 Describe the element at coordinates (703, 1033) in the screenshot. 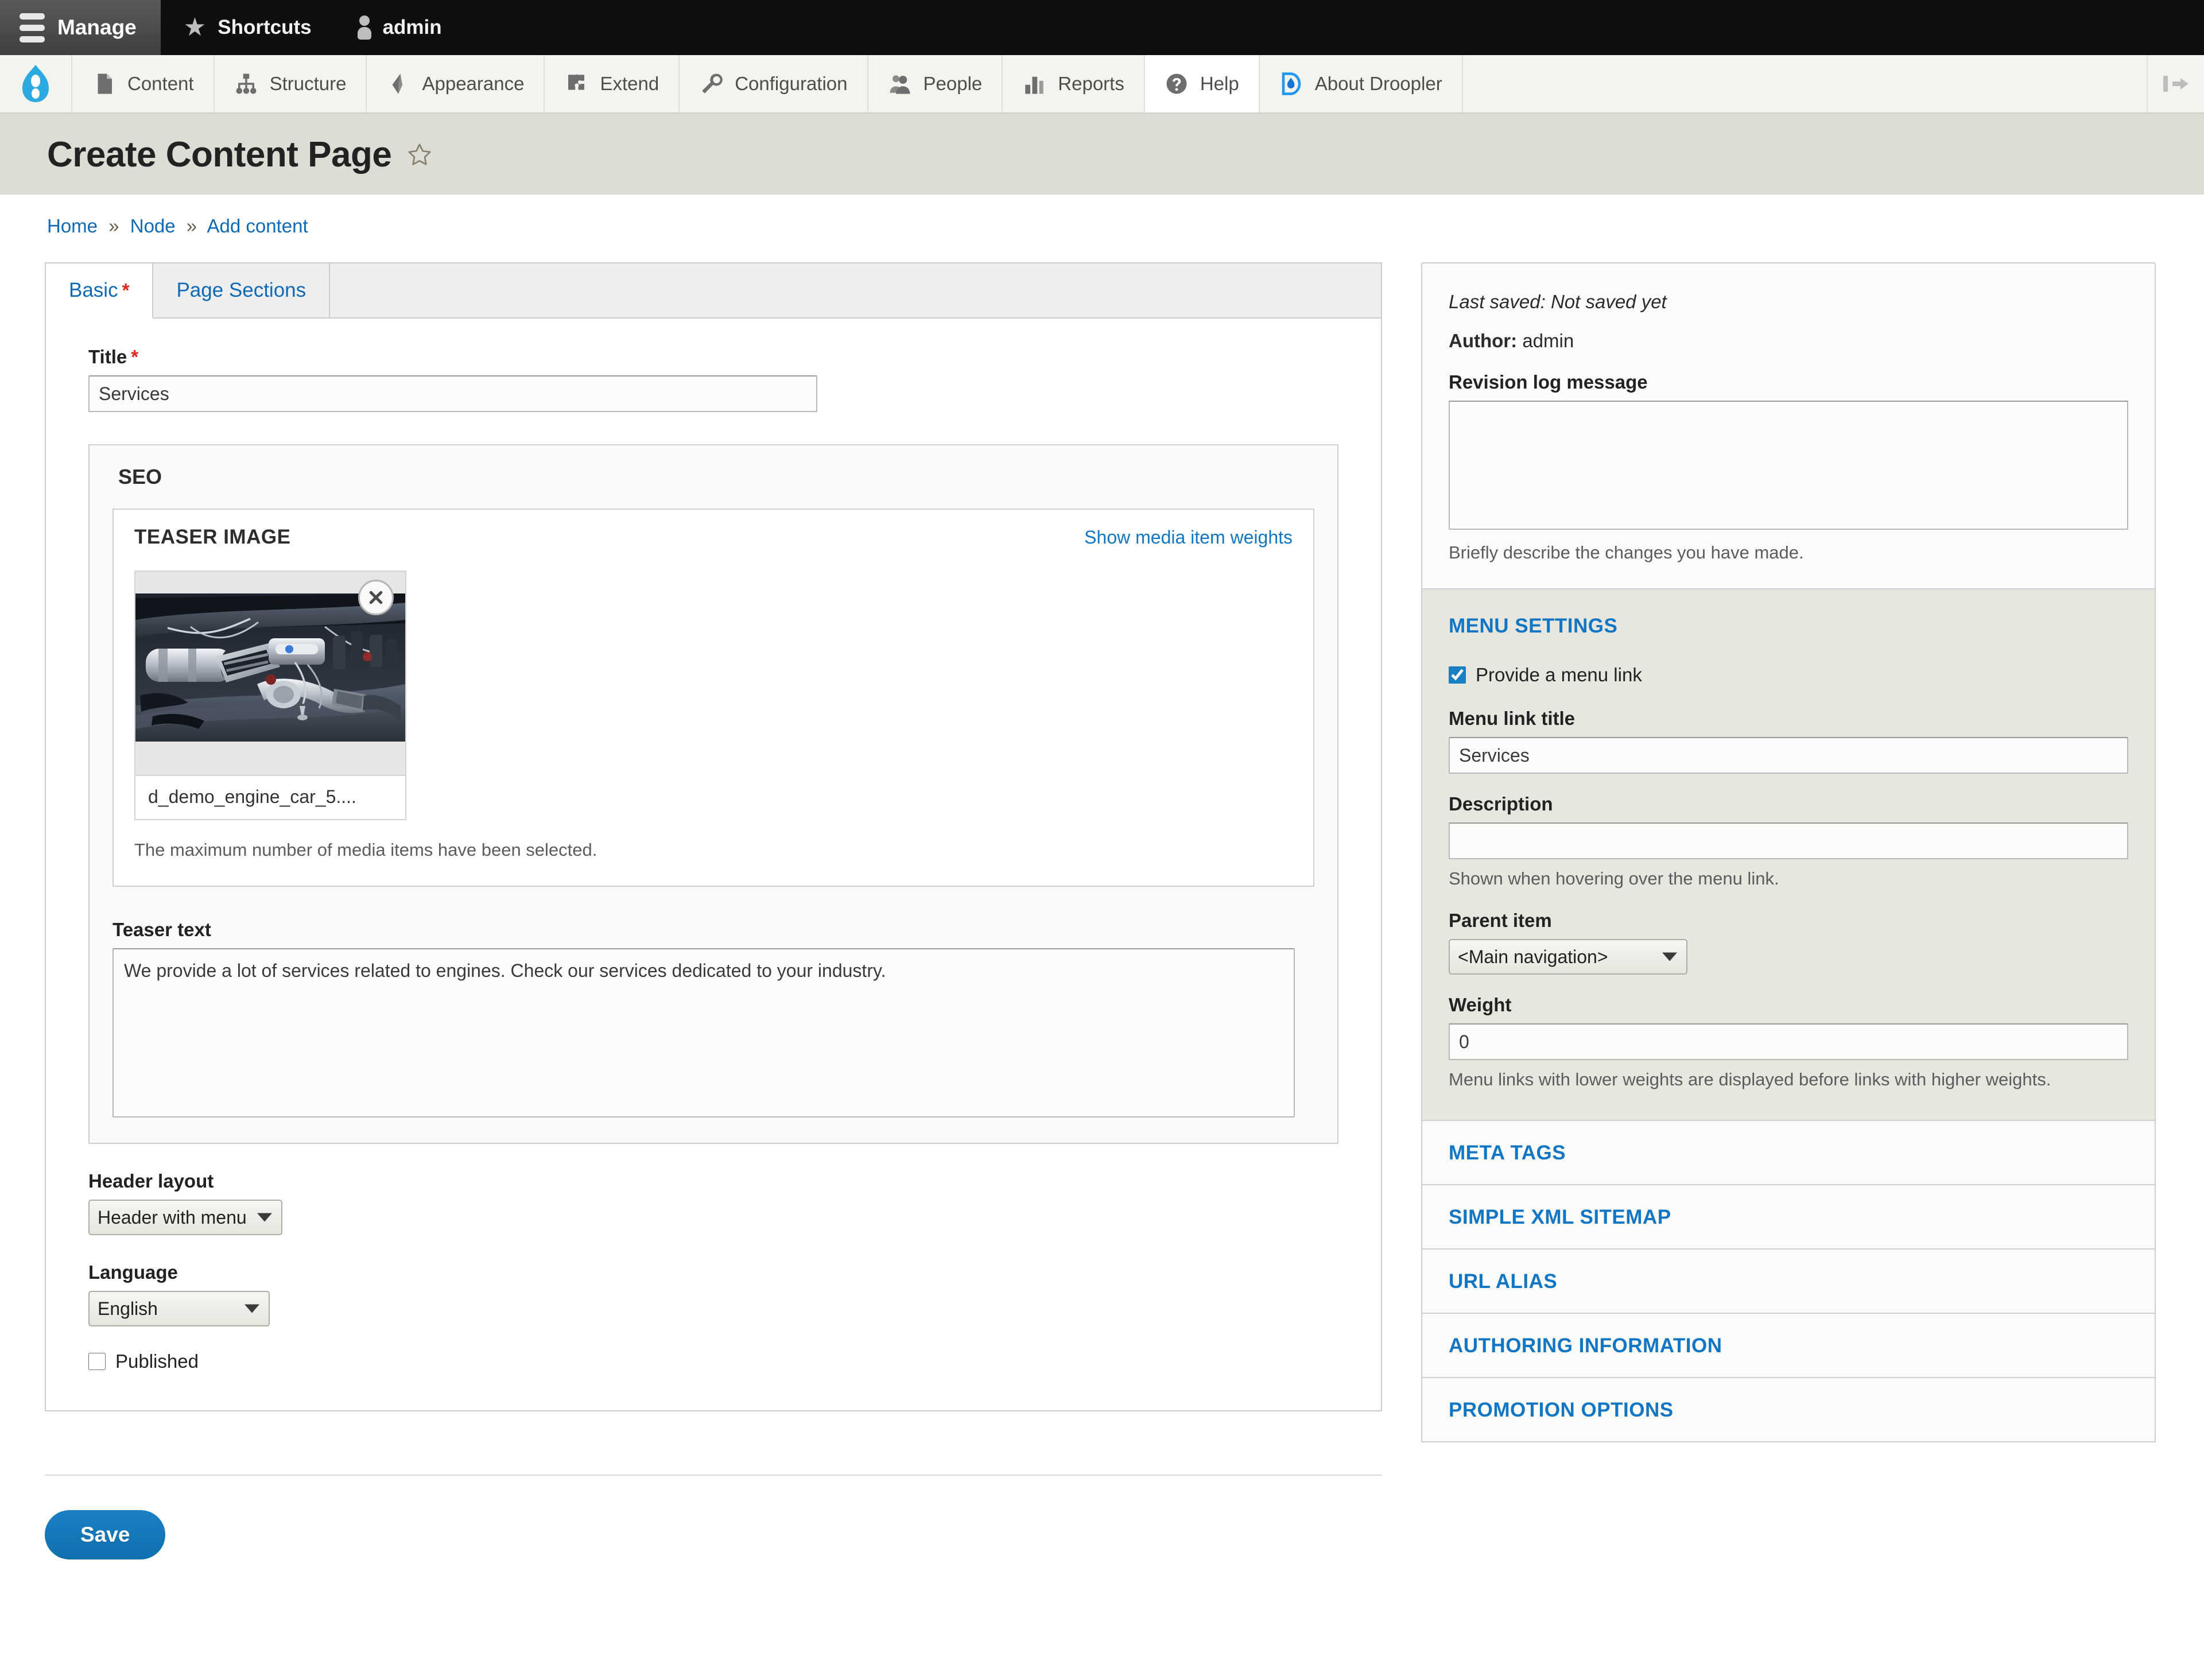

I see `teaser-text-area` at that location.